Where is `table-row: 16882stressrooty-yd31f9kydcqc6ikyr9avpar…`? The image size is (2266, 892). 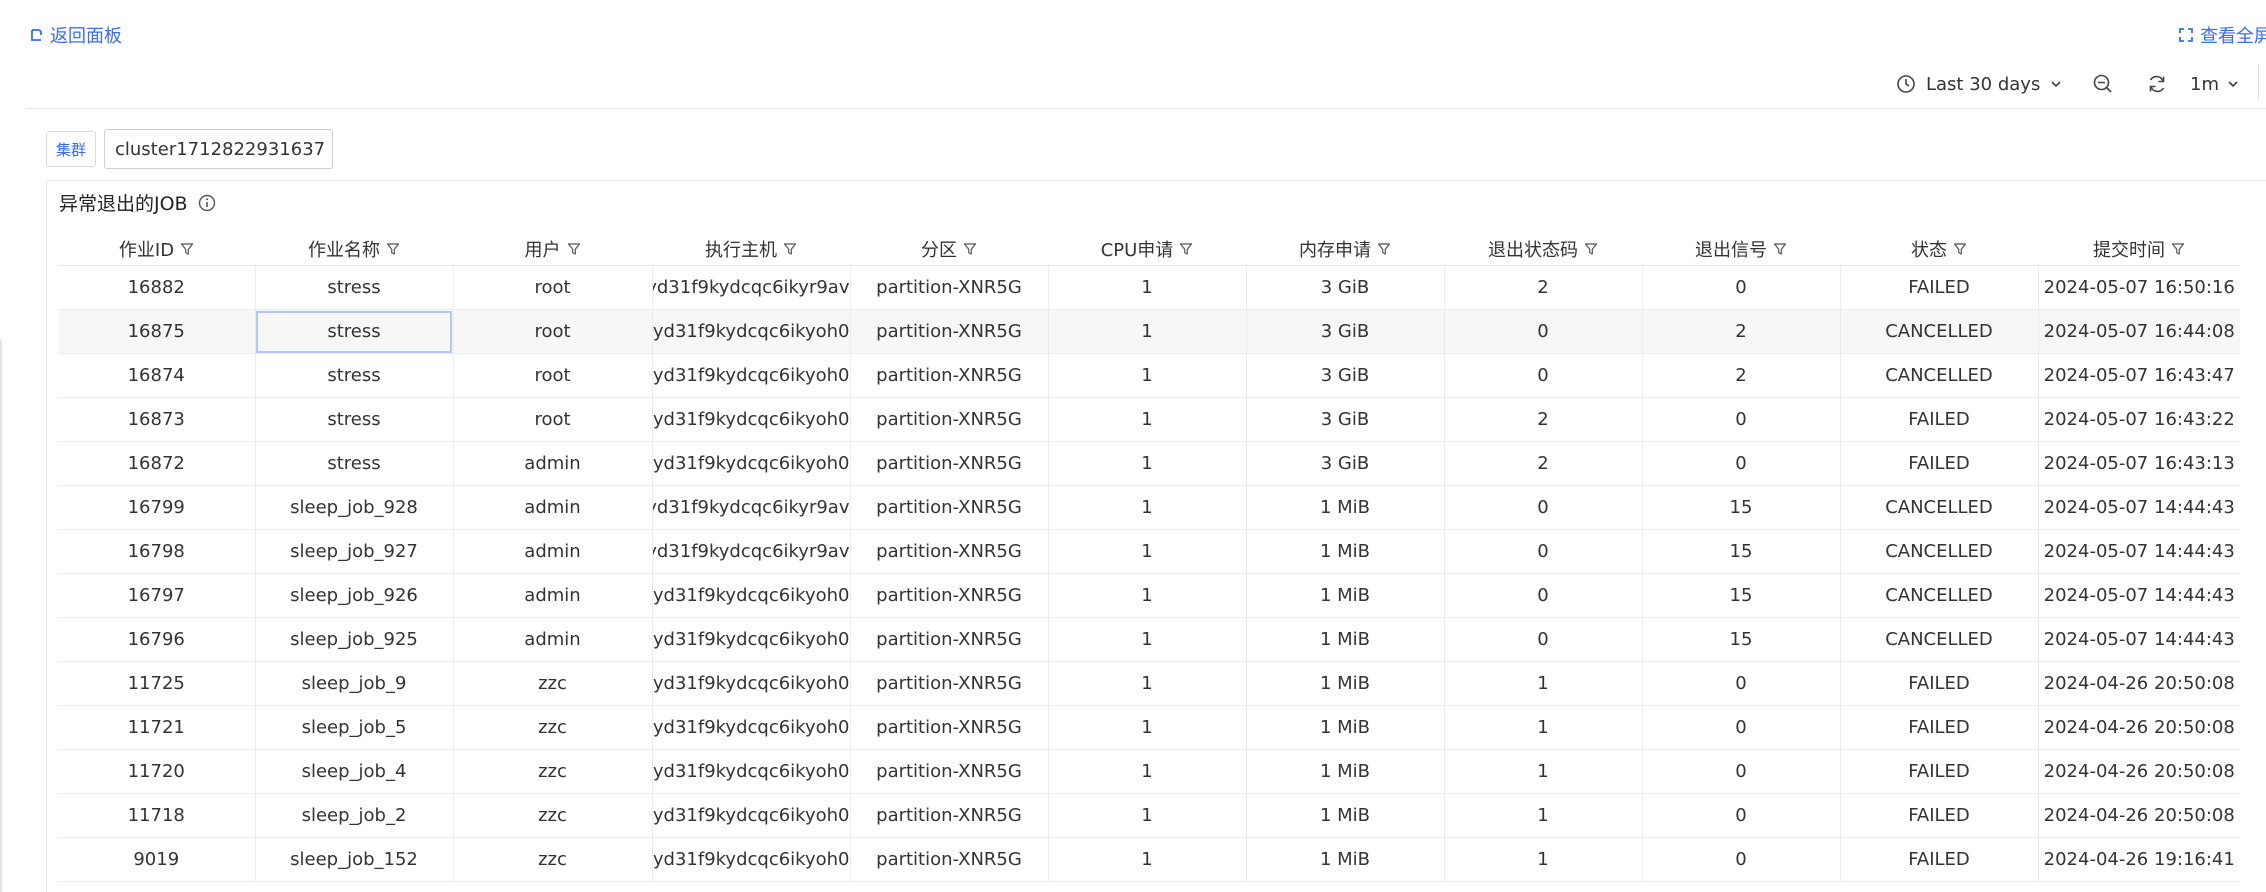 table-row: 16882stressrooty-yd31f9kydcqc6ikyr9avpar… is located at coordinates (1149, 287).